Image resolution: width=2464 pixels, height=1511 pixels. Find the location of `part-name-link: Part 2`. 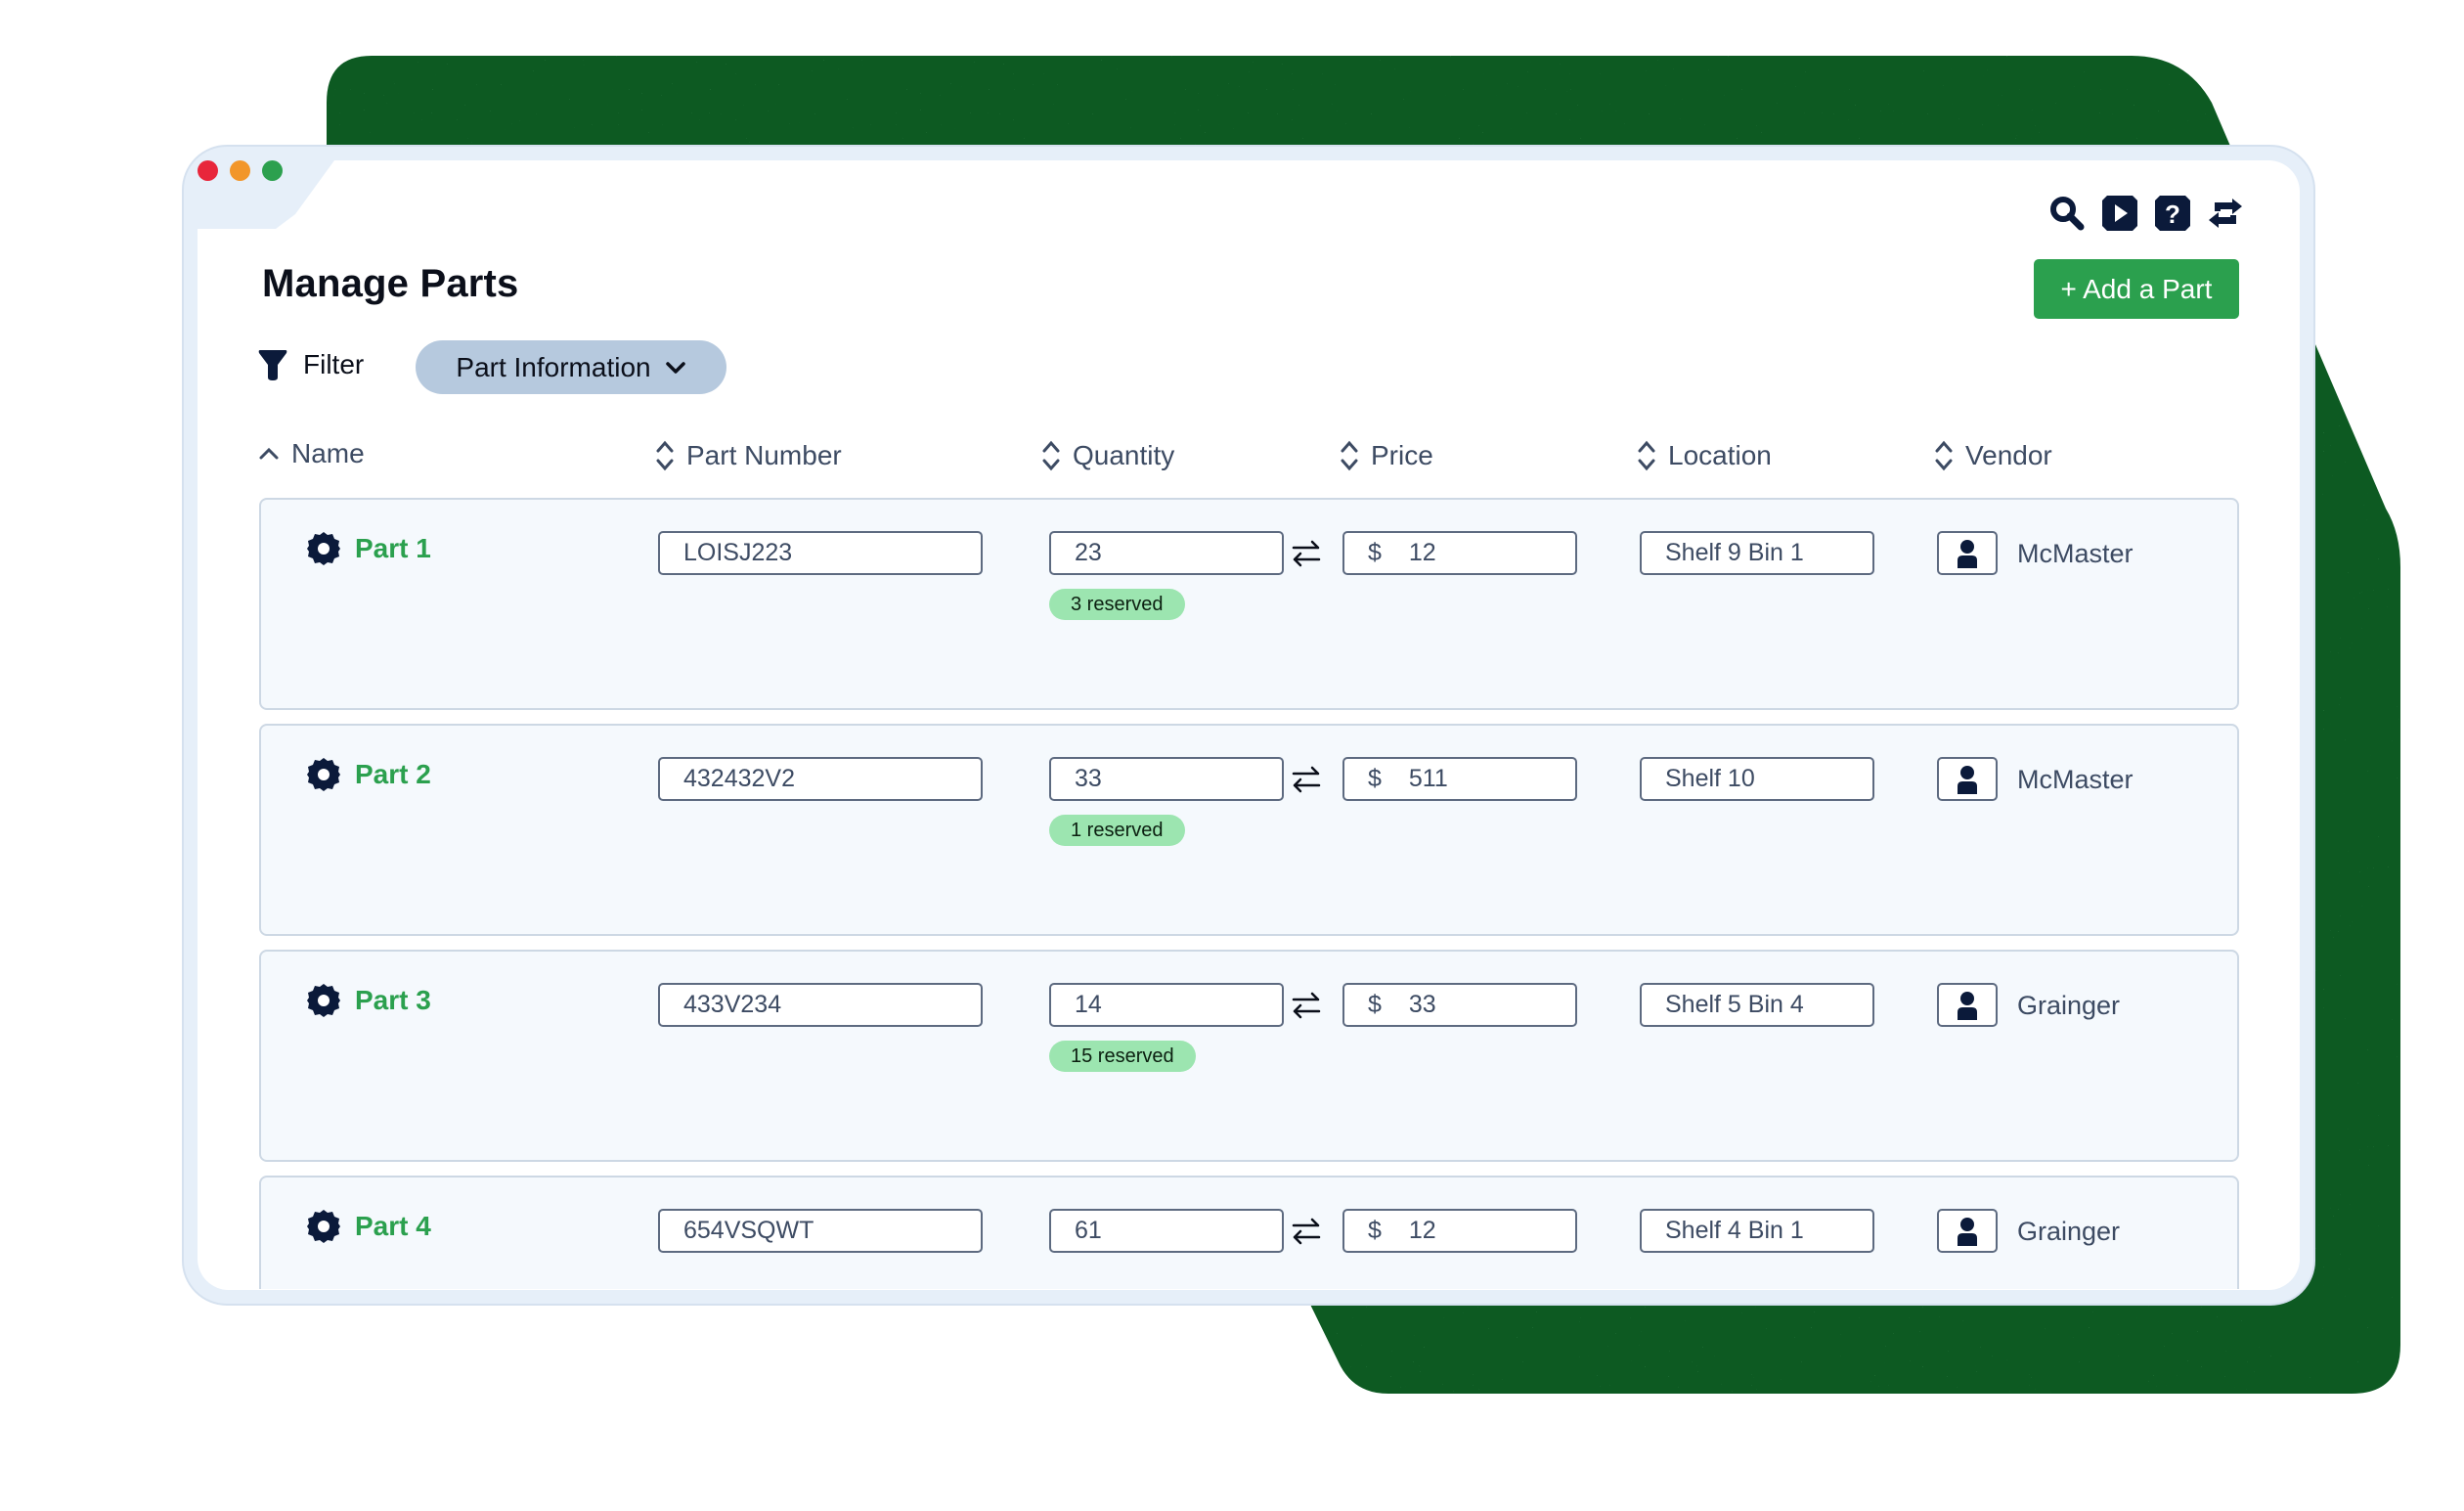

part-name-link: Part 2 is located at coordinates (368, 775).